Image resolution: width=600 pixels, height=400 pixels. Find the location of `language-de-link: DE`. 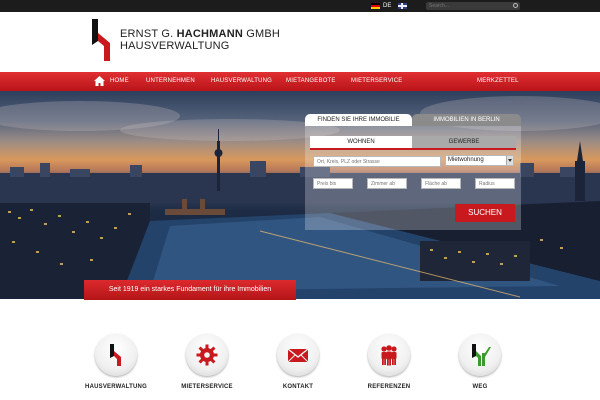

language-de-link: DE is located at coordinates (387, 6).